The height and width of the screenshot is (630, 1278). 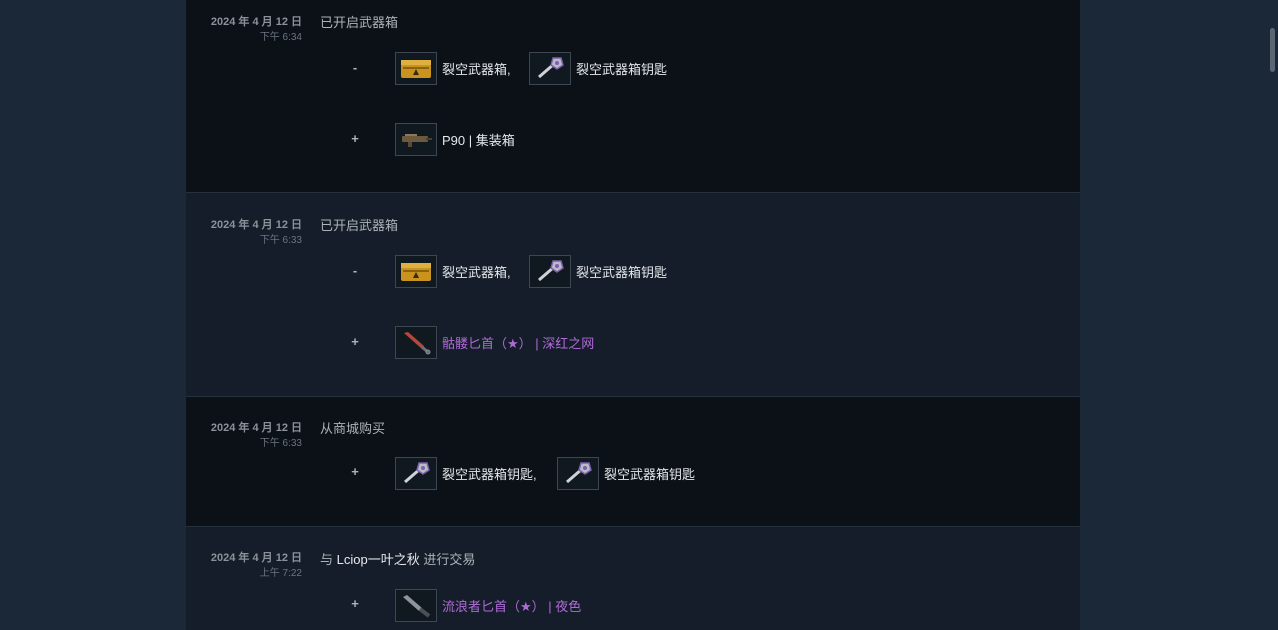 I want to click on history-time: 上午 7:22, so click(x=280, y=573).